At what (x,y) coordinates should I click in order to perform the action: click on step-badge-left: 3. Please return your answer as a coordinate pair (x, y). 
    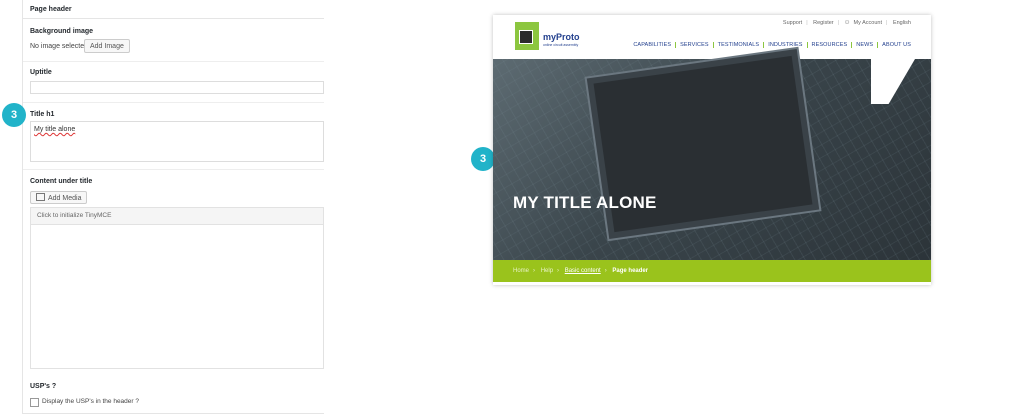
    Looking at the image, I should click on (14, 115).